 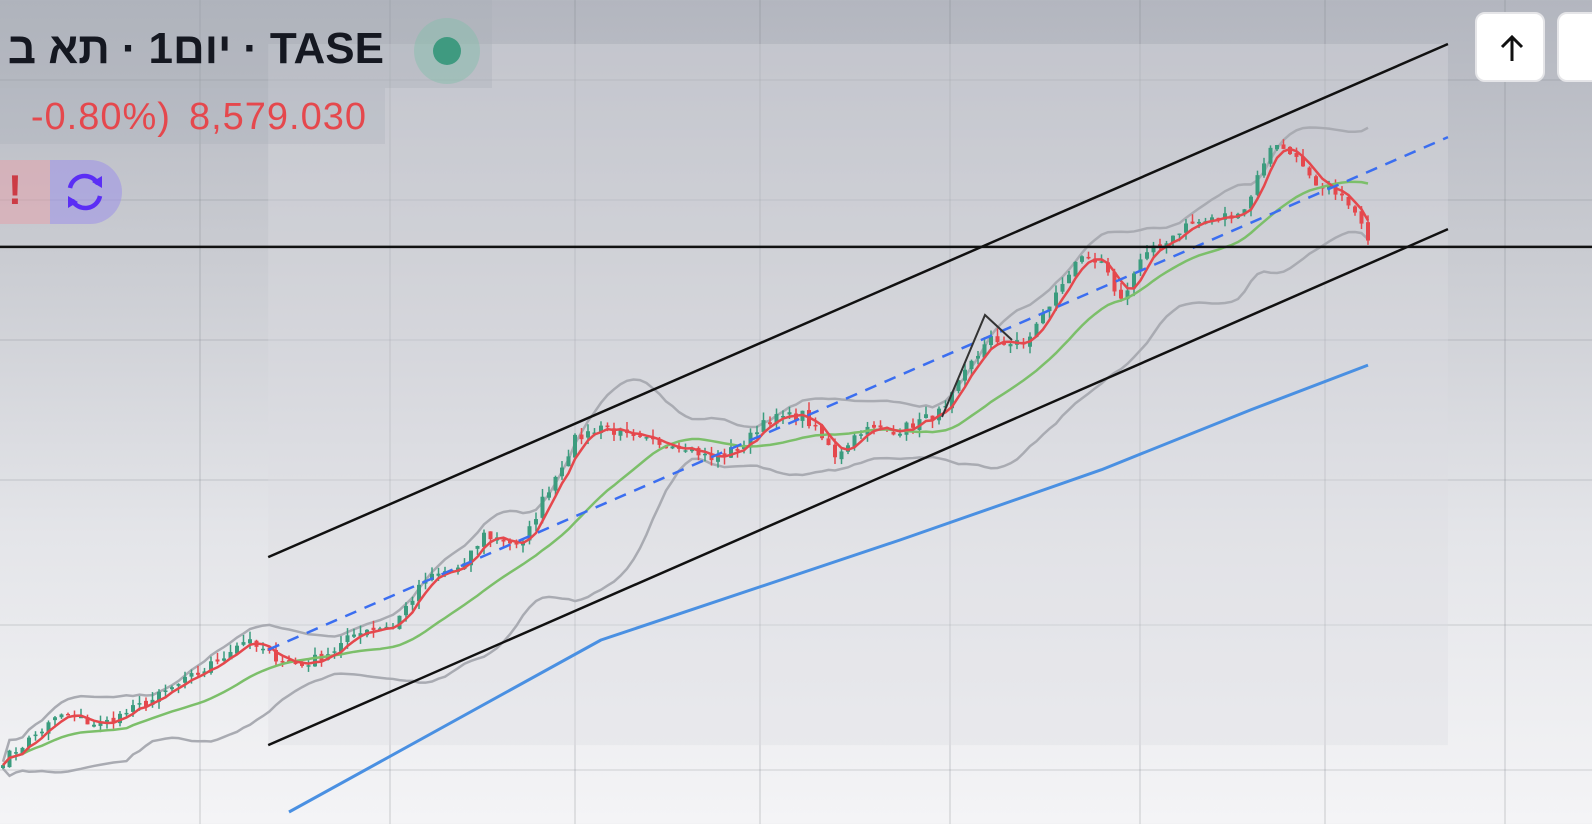 I want to click on price-row: -0.80%) 8,579.030, so click(x=192, y=116).